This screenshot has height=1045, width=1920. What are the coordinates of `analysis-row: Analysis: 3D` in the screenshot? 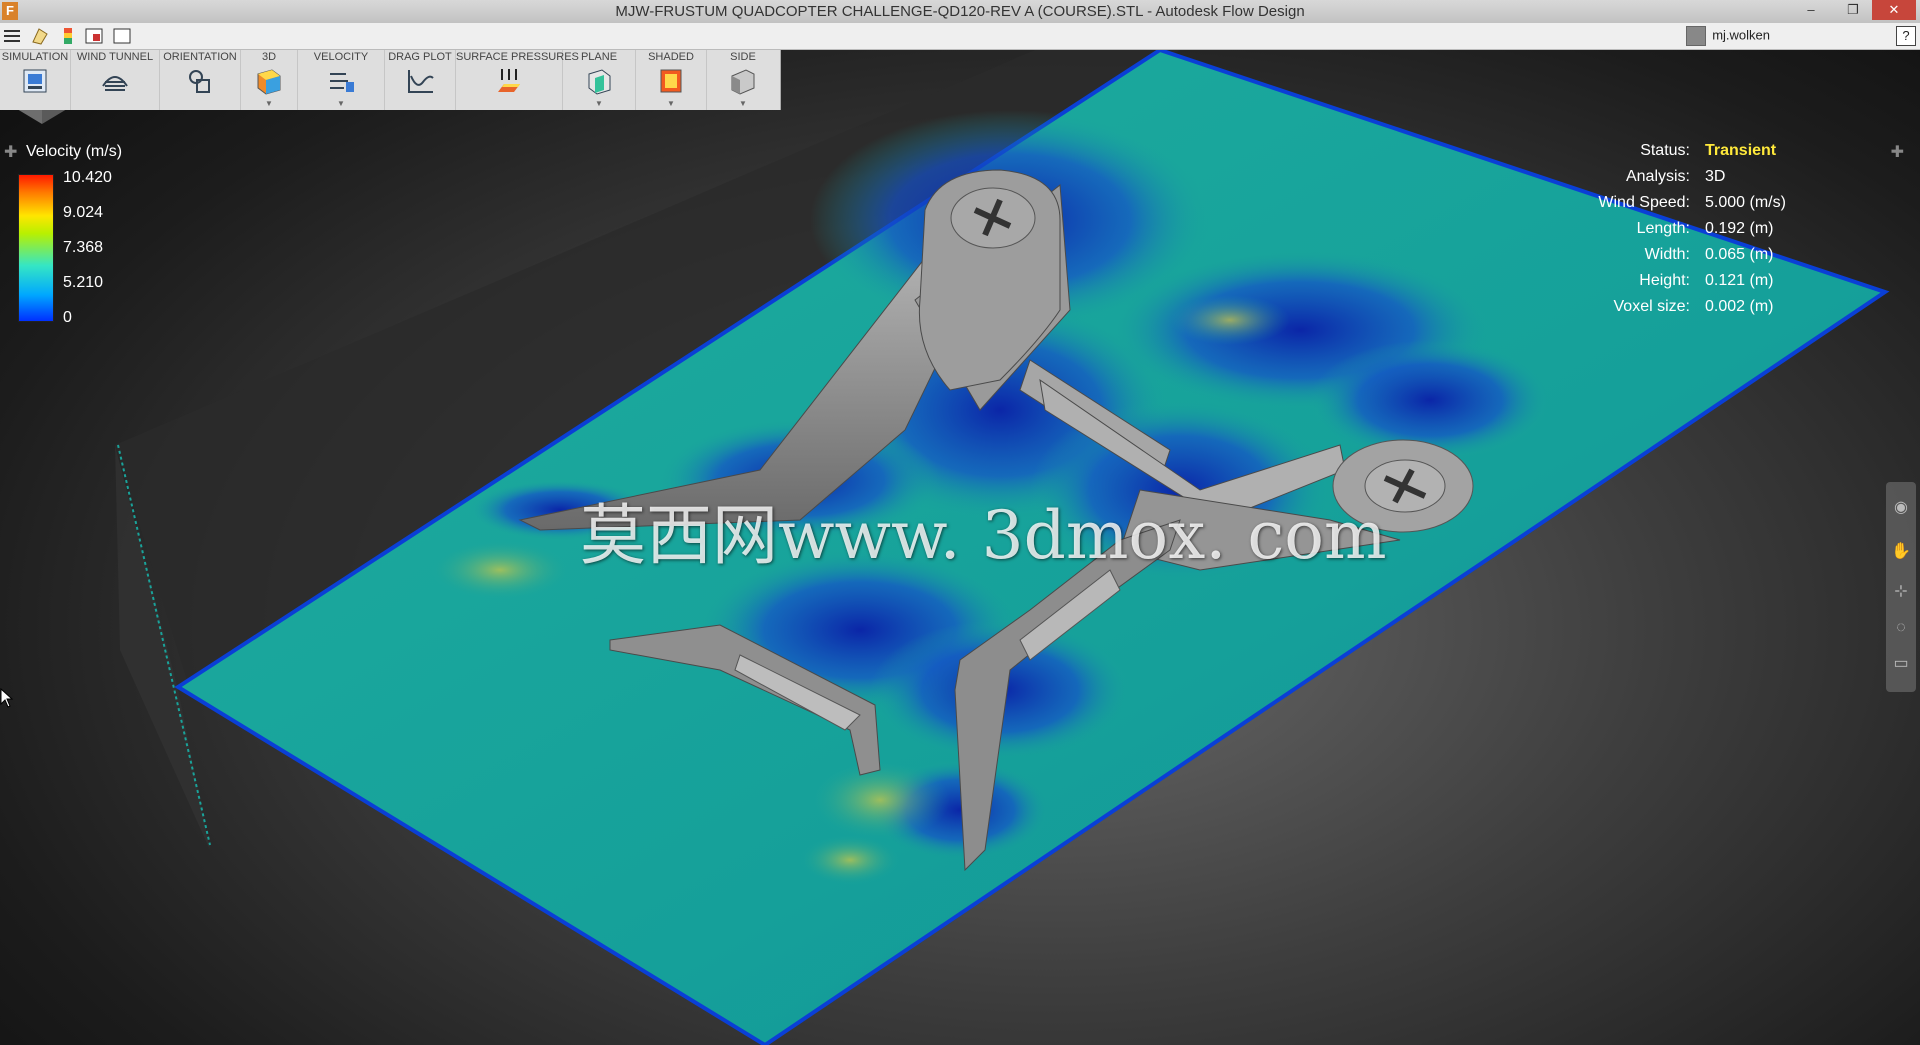 It's located at (1710, 181).